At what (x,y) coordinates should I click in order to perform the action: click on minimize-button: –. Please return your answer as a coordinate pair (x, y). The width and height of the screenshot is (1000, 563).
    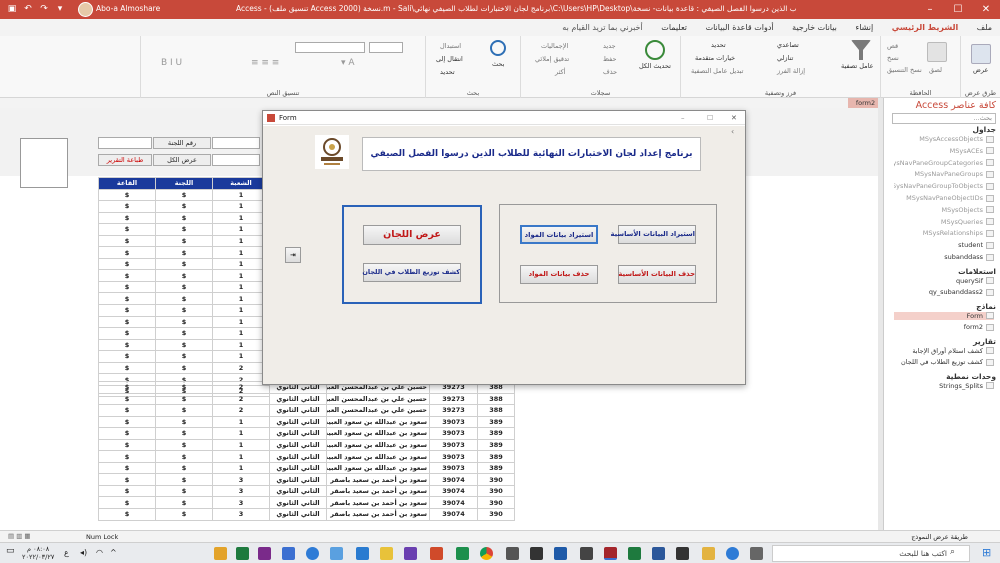
    Looking at the image, I should click on (930, 9).